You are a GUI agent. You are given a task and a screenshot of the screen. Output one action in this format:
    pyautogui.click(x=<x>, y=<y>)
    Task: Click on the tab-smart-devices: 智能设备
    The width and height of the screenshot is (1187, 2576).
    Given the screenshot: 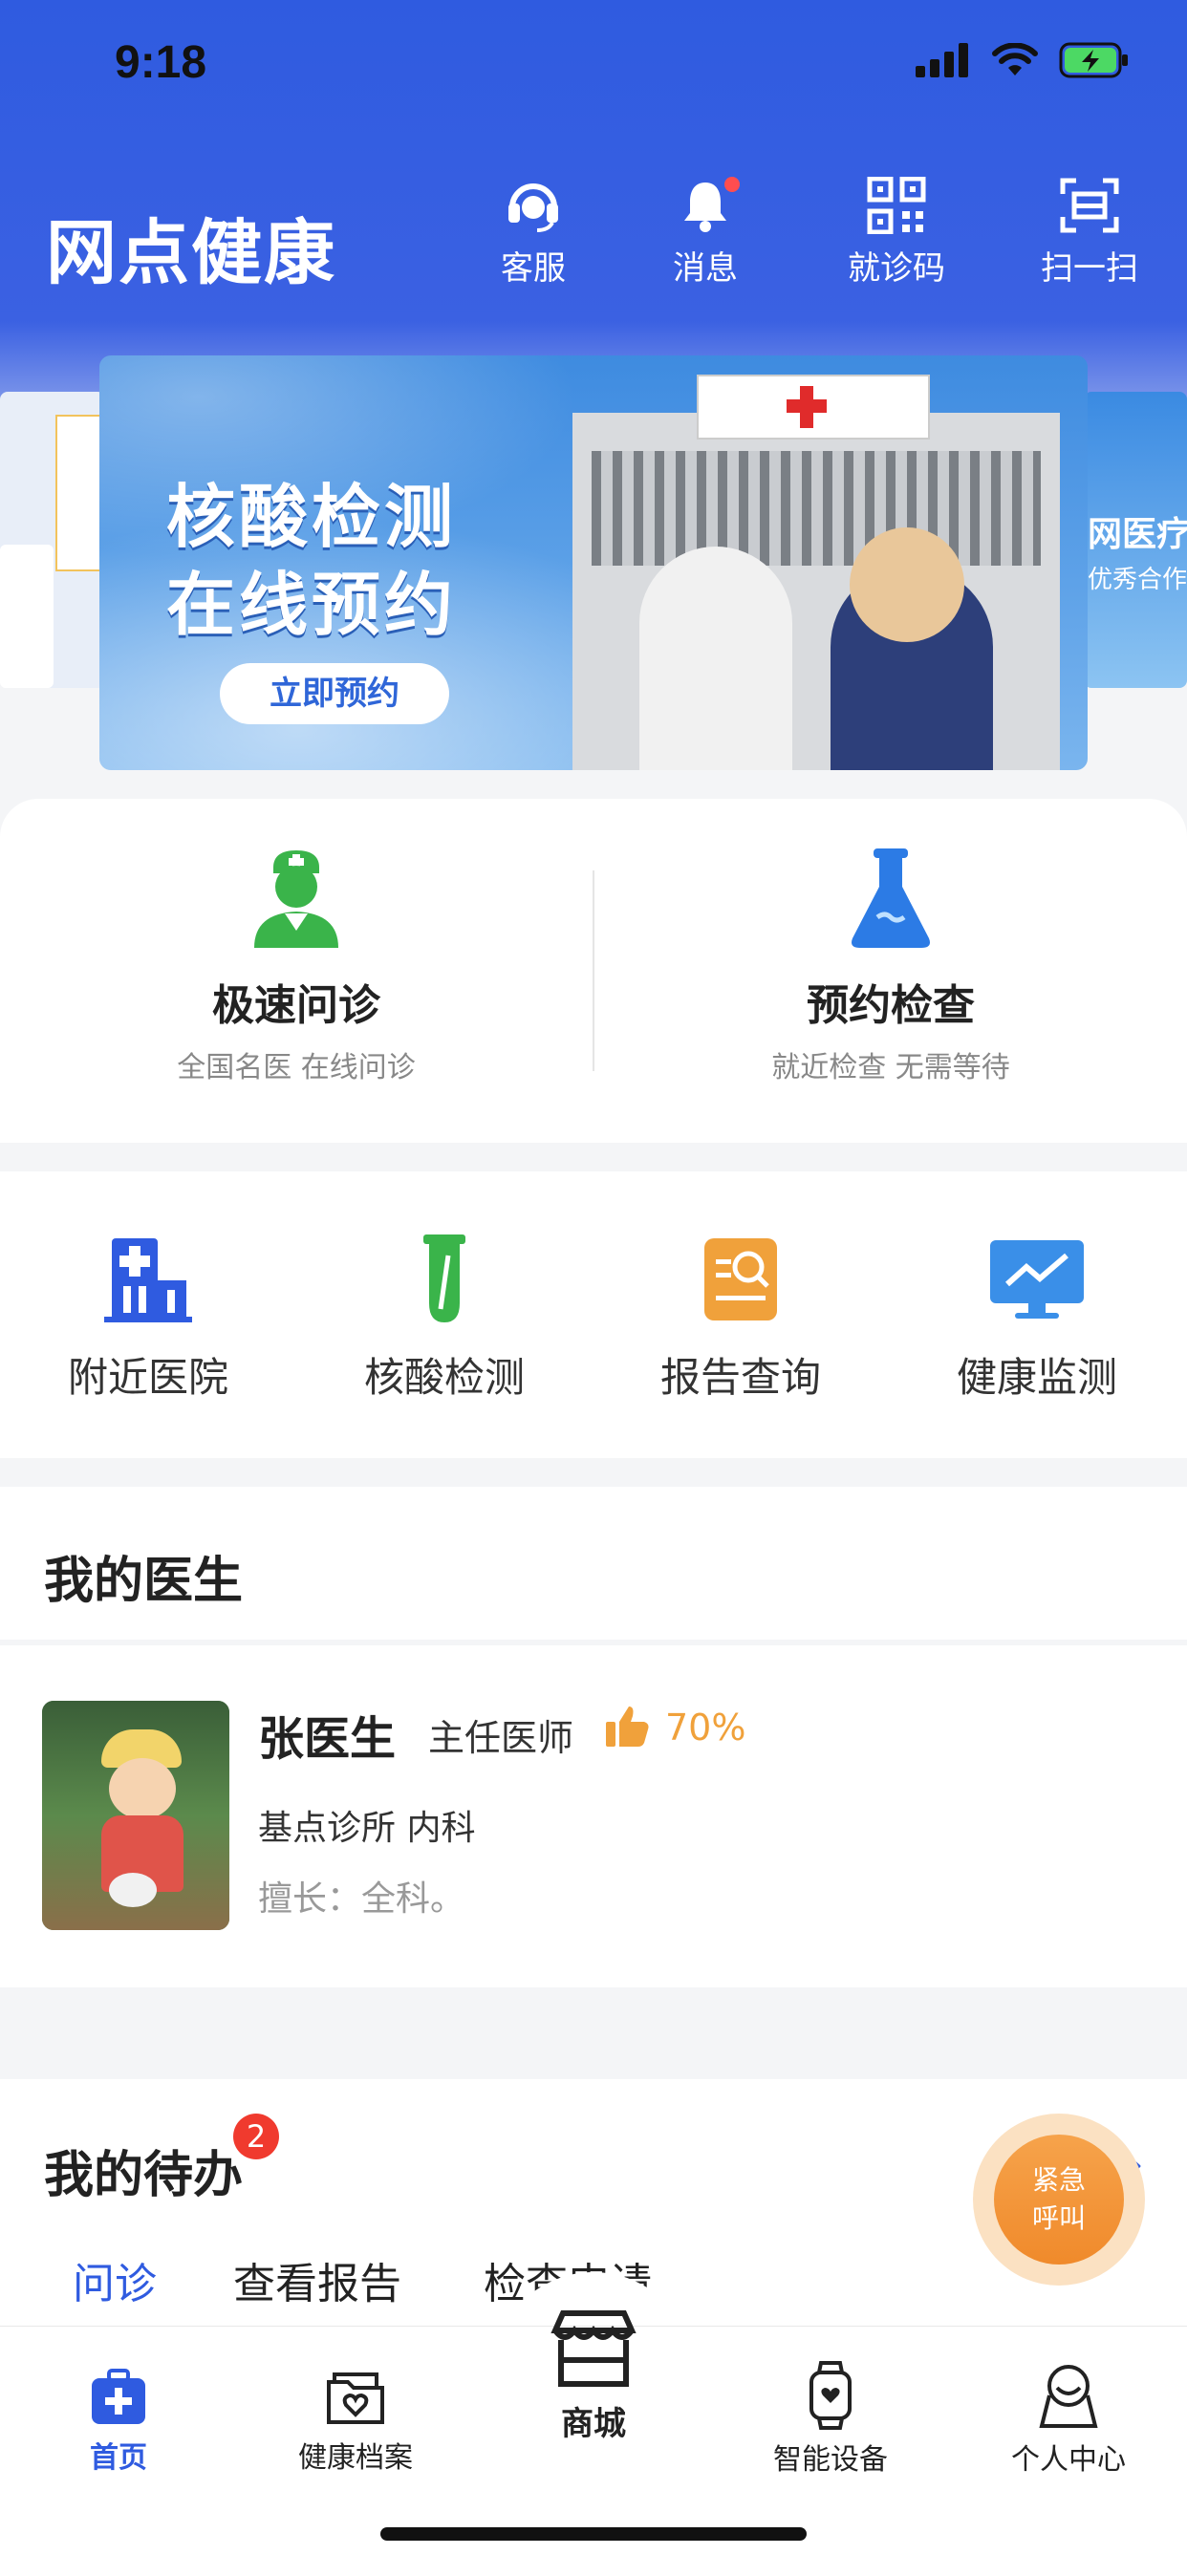 What is the action you would take?
    pyautogui.click(x=830, y=2413)
    